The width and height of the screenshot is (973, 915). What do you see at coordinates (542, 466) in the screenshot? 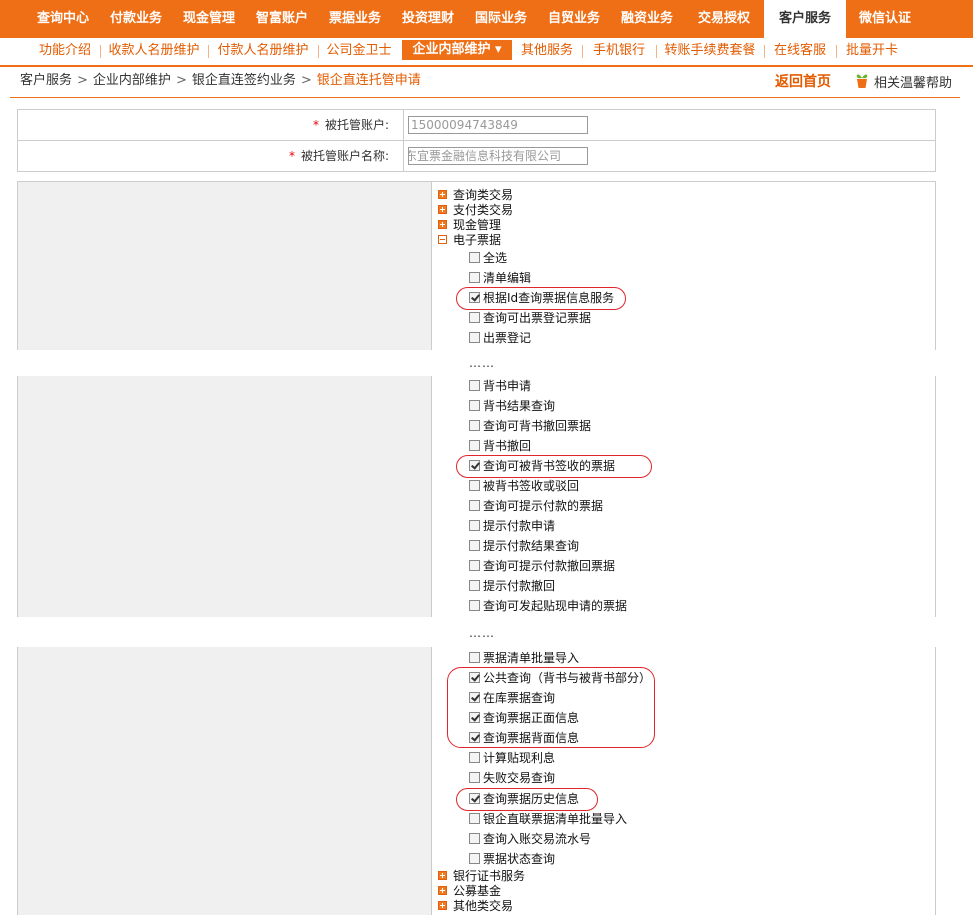
I see `checkbox-item: 查询可被背书签收的票据` at bounding box center [542, 466].